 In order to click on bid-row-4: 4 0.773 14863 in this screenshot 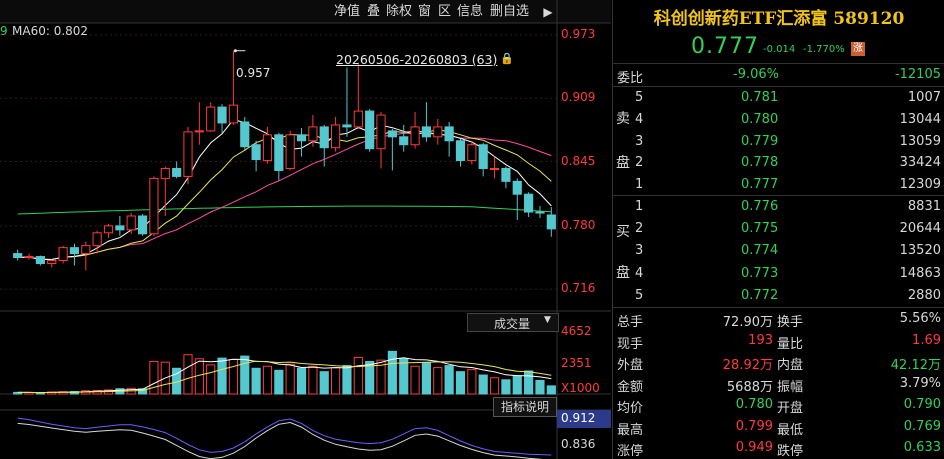, I will do `click(778, 273)`.